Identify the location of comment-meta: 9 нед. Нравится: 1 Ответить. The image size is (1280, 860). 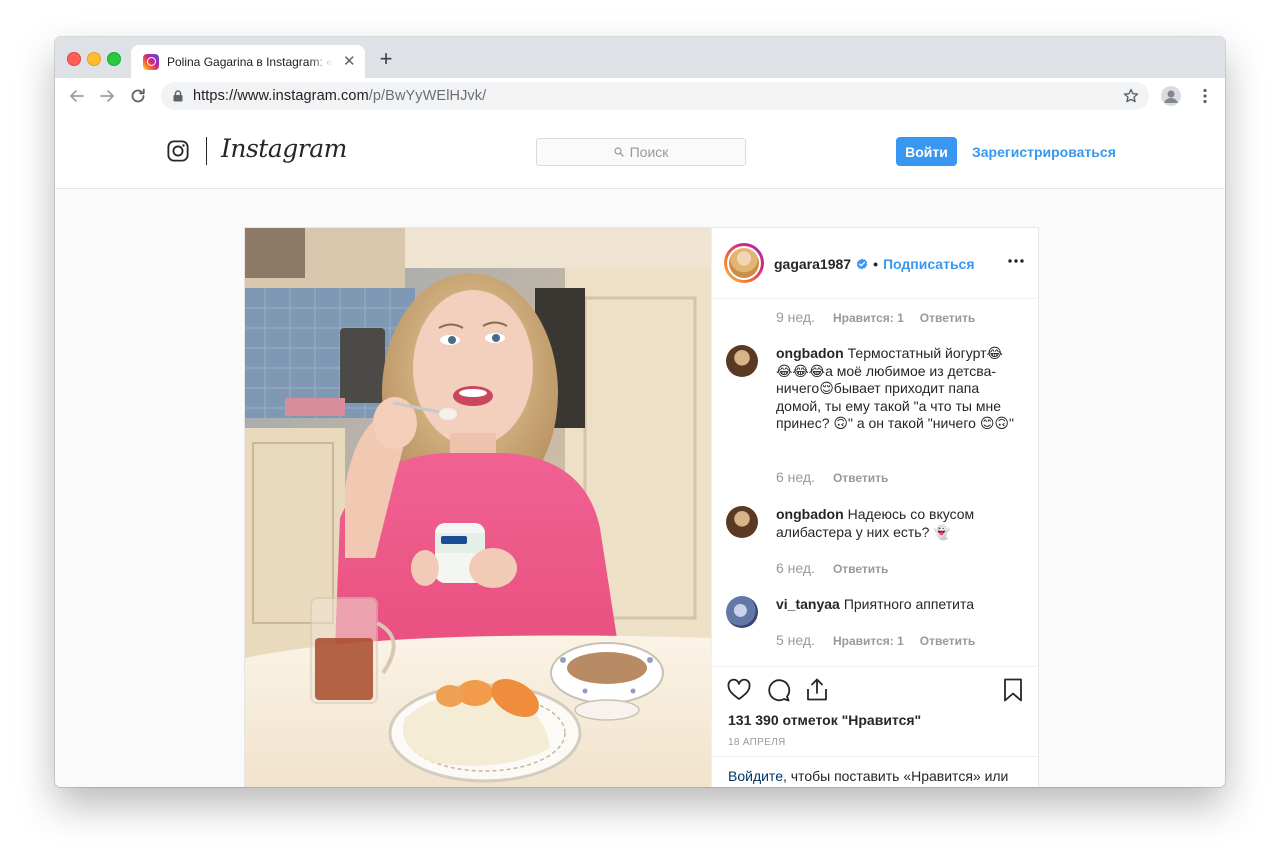
(883, 317).